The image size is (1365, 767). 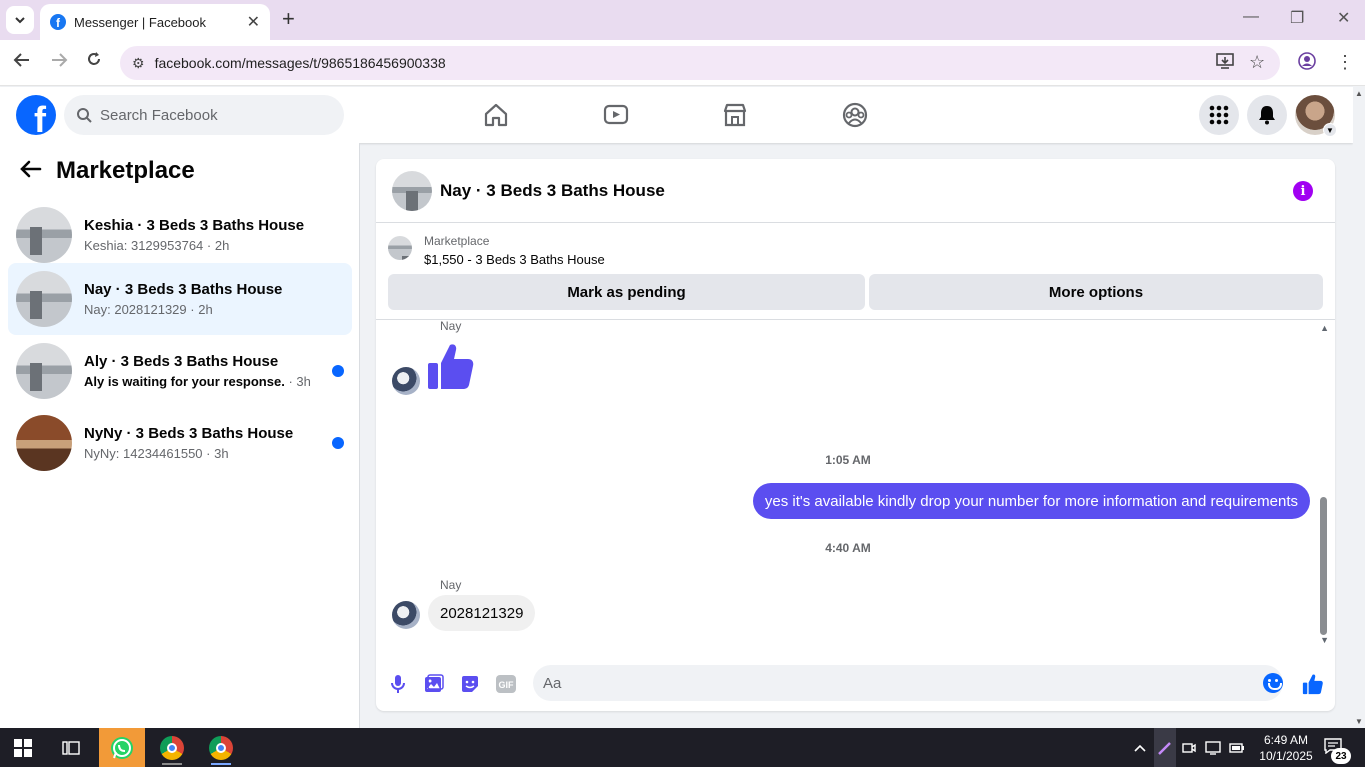 I want to click on bookmark-star-icon: ☆, so click(x=1257, y=62).